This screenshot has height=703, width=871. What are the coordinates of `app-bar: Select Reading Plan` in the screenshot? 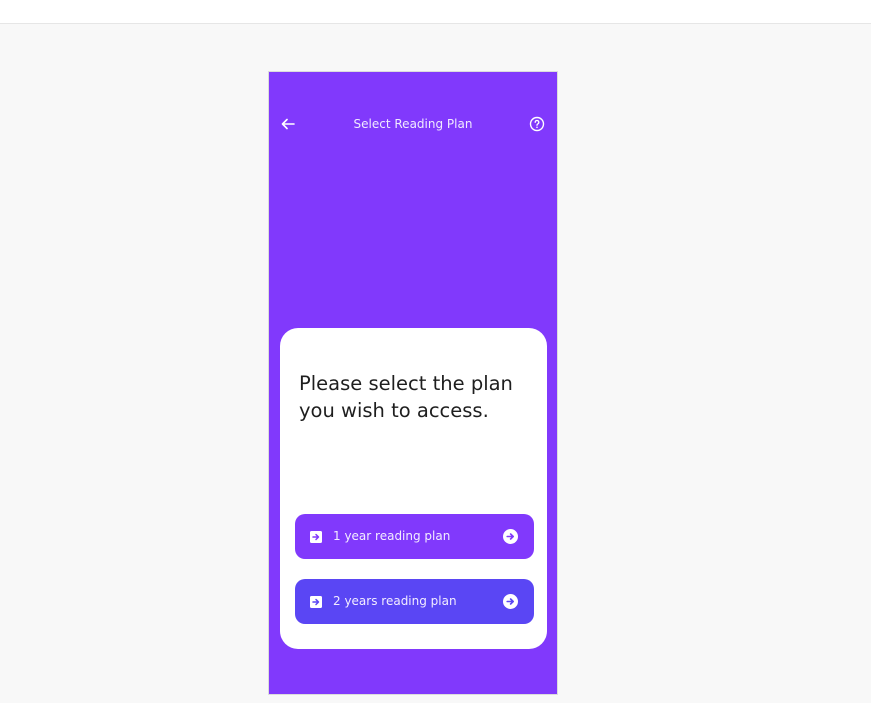 It's located at (413, 124).